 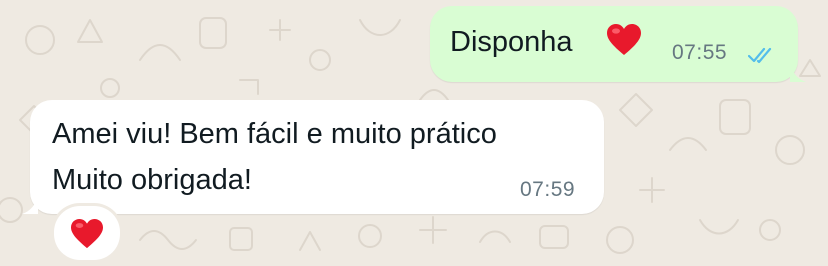 What do you see at coordinates (152, 180) in the screenshot?
I see `incoming-message-line-2: Muito obrigada!` at bounding box center [152, 180].